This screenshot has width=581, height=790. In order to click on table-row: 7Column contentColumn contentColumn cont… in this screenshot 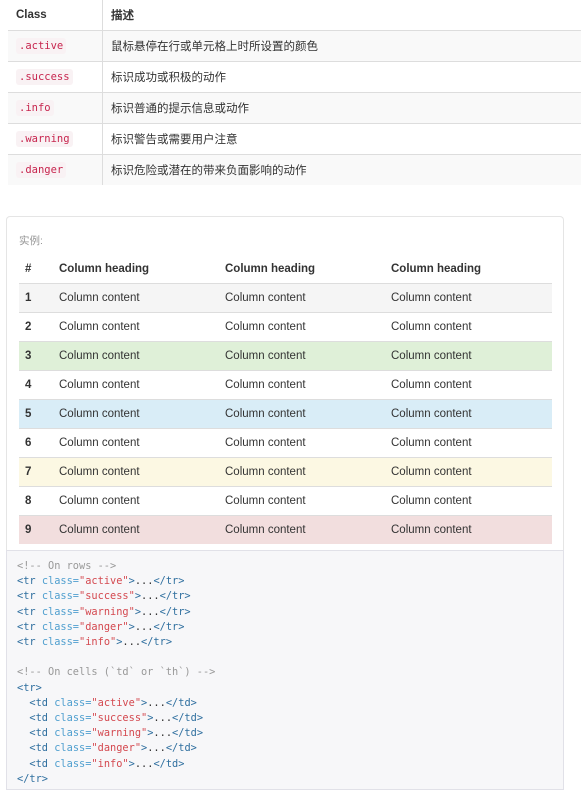, I will do `click(285, 472)`.